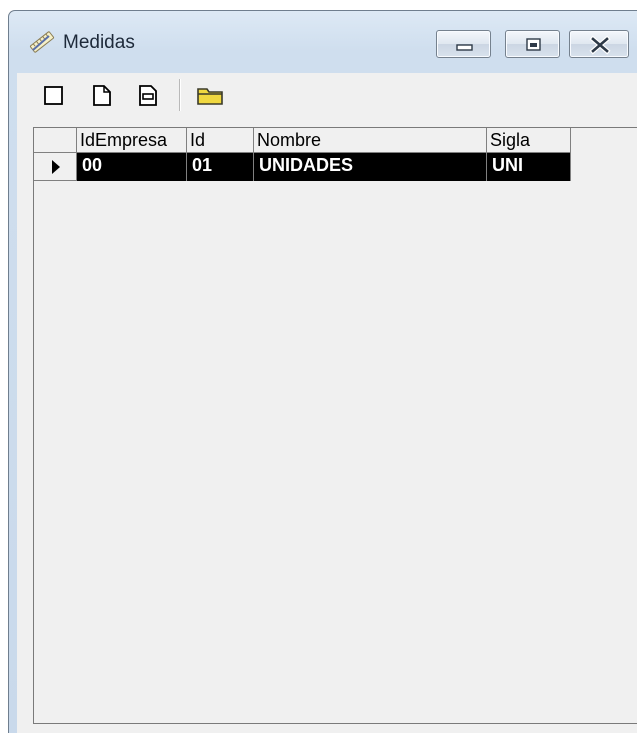 The width and height of the screenshot is (637, 733). I want to click on maximize-button, so click(532, 44).